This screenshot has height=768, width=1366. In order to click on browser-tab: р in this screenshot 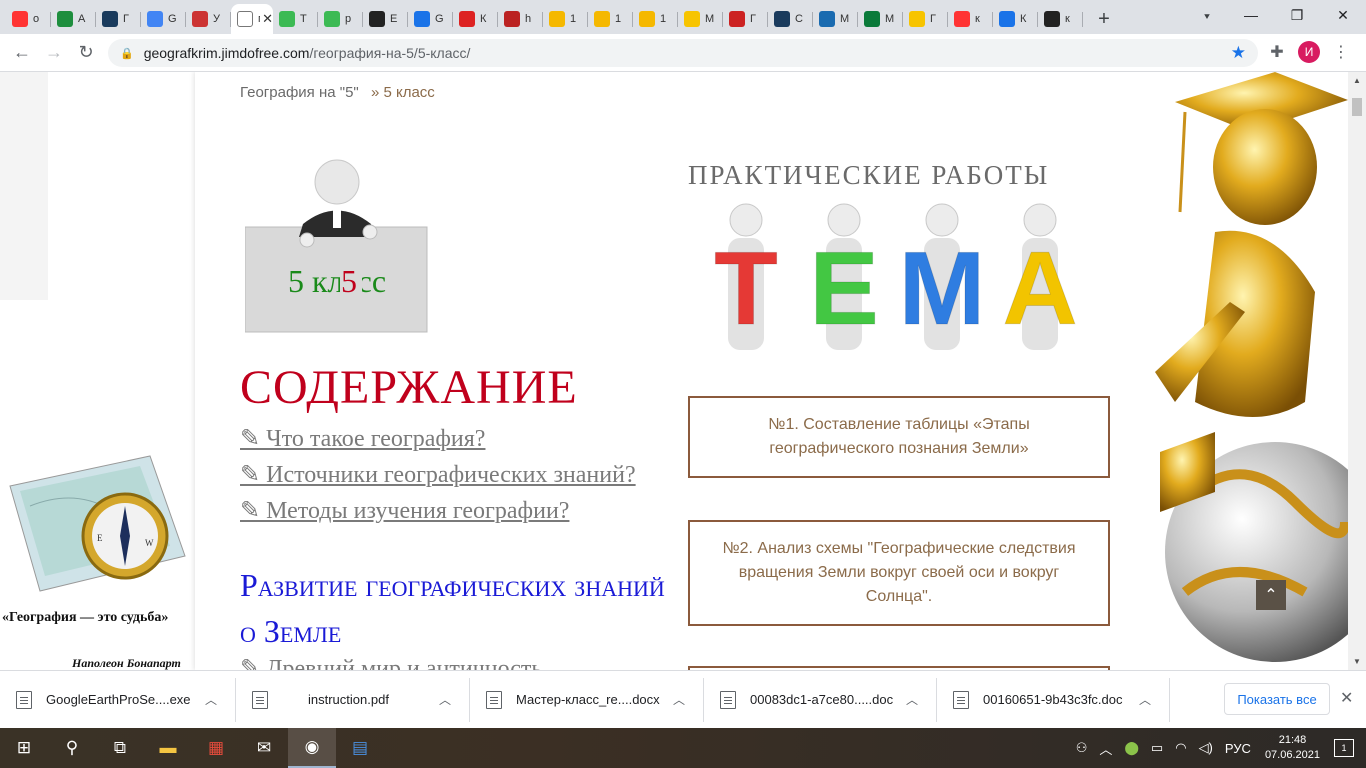, I will do `click(340, 19)`.